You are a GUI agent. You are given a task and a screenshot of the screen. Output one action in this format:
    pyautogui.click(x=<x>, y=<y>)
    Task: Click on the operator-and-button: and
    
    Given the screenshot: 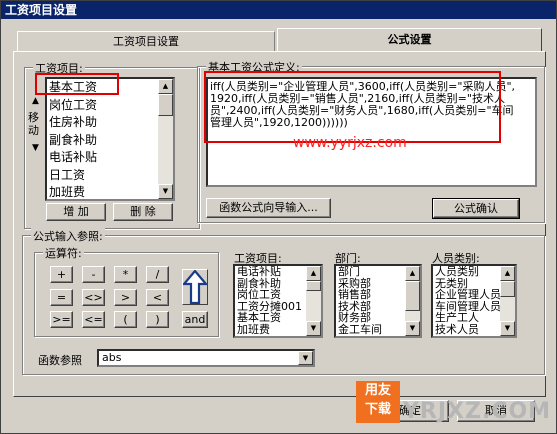 What is the action you would take?
    pyautogui.click(x=195, y=319)
    